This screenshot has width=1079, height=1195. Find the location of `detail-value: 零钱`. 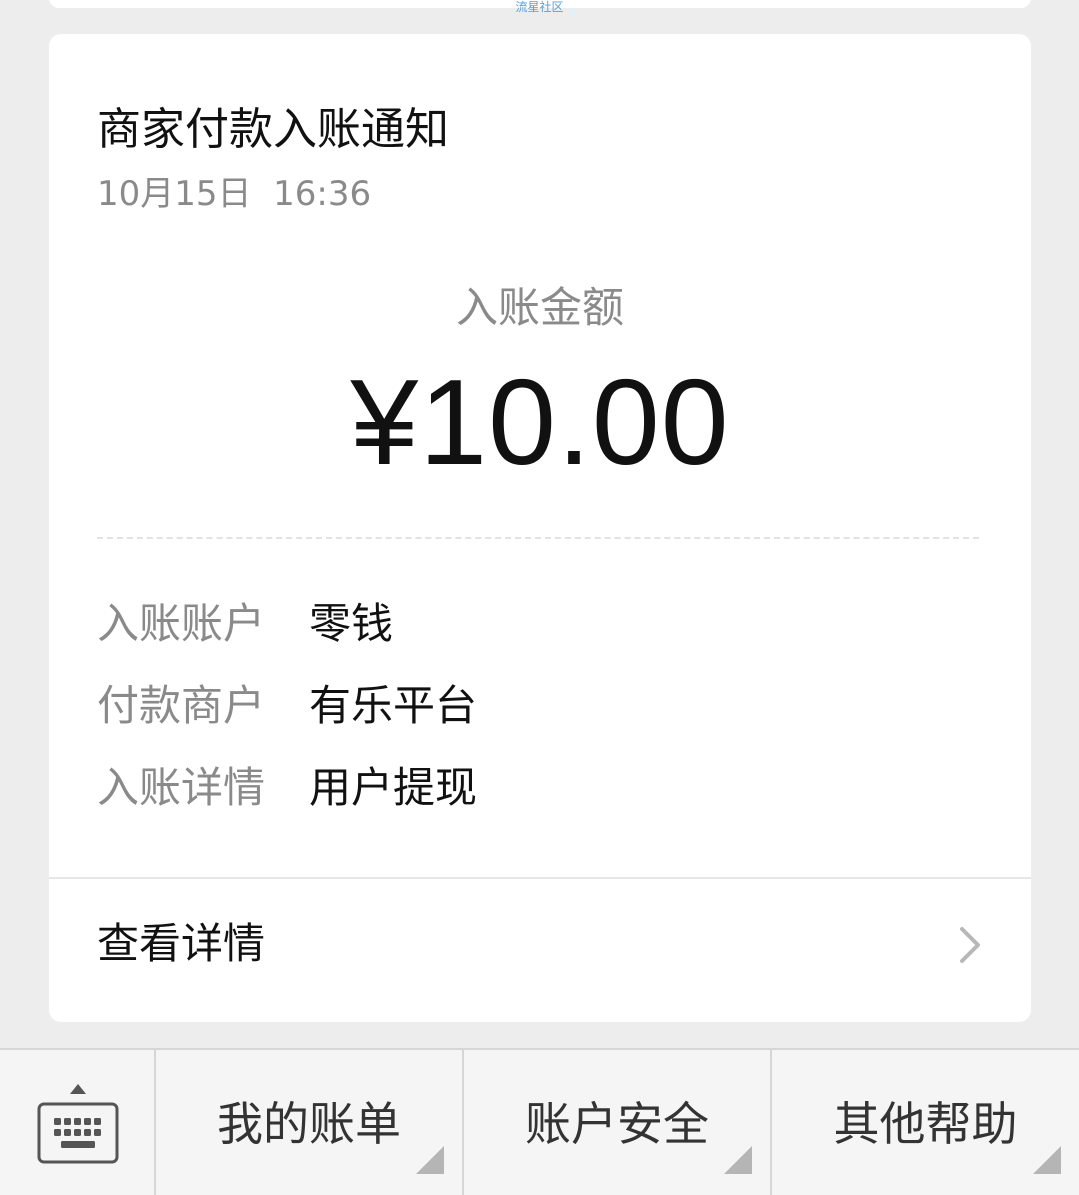

detail-value: 零钱 is located at coordinates (351, 623).